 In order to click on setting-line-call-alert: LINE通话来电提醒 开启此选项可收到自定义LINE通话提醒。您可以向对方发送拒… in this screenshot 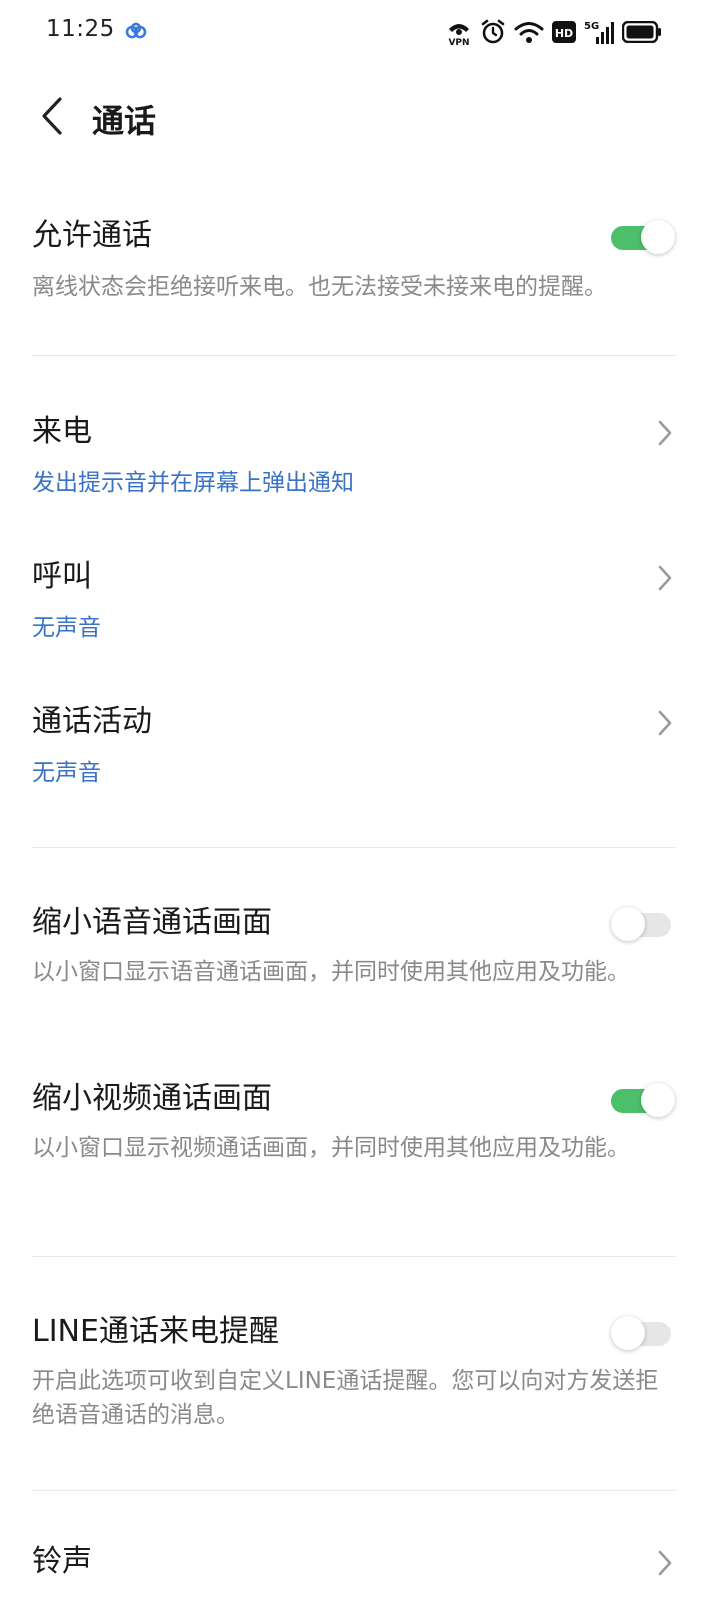, I will do `click(354, 1372)`.